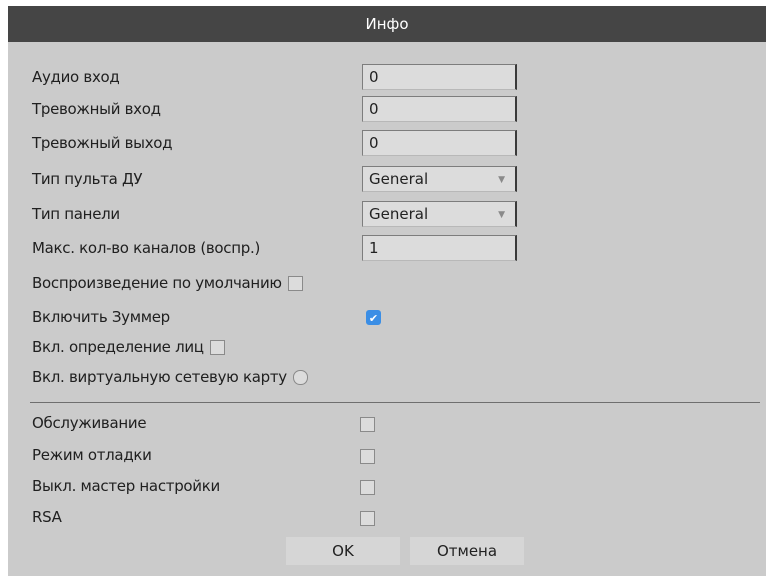  I want to click on alarm-output-label: Тревожный выход, so click(102, 143).